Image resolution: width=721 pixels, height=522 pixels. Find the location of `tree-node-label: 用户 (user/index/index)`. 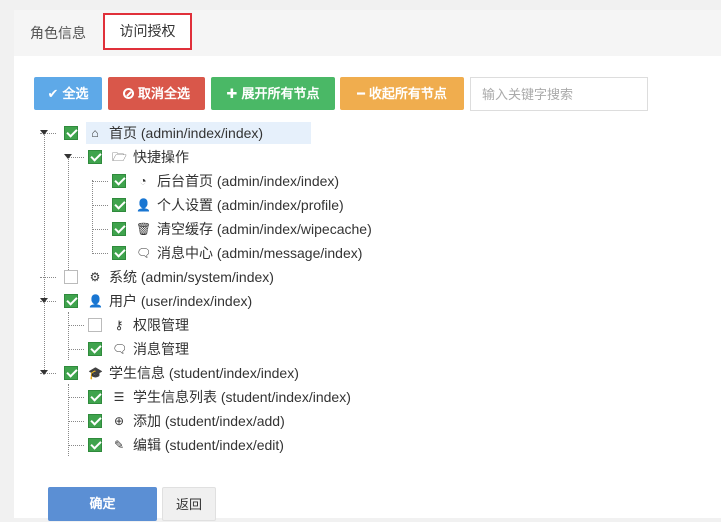

tree-node-label: 用户 (user/index/index) is located at coordinates (180, 301).